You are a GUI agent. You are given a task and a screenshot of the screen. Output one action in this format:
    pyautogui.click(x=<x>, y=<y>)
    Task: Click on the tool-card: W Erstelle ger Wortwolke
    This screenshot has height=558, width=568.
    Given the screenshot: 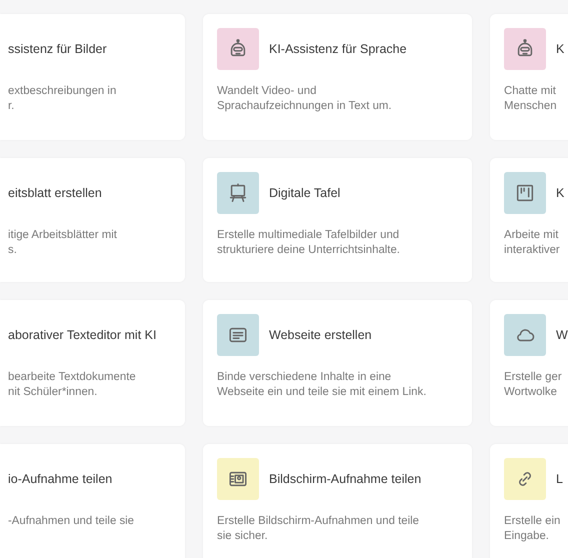 What is the action you would take?
    pyautogui.click(x=529, y=363)
    